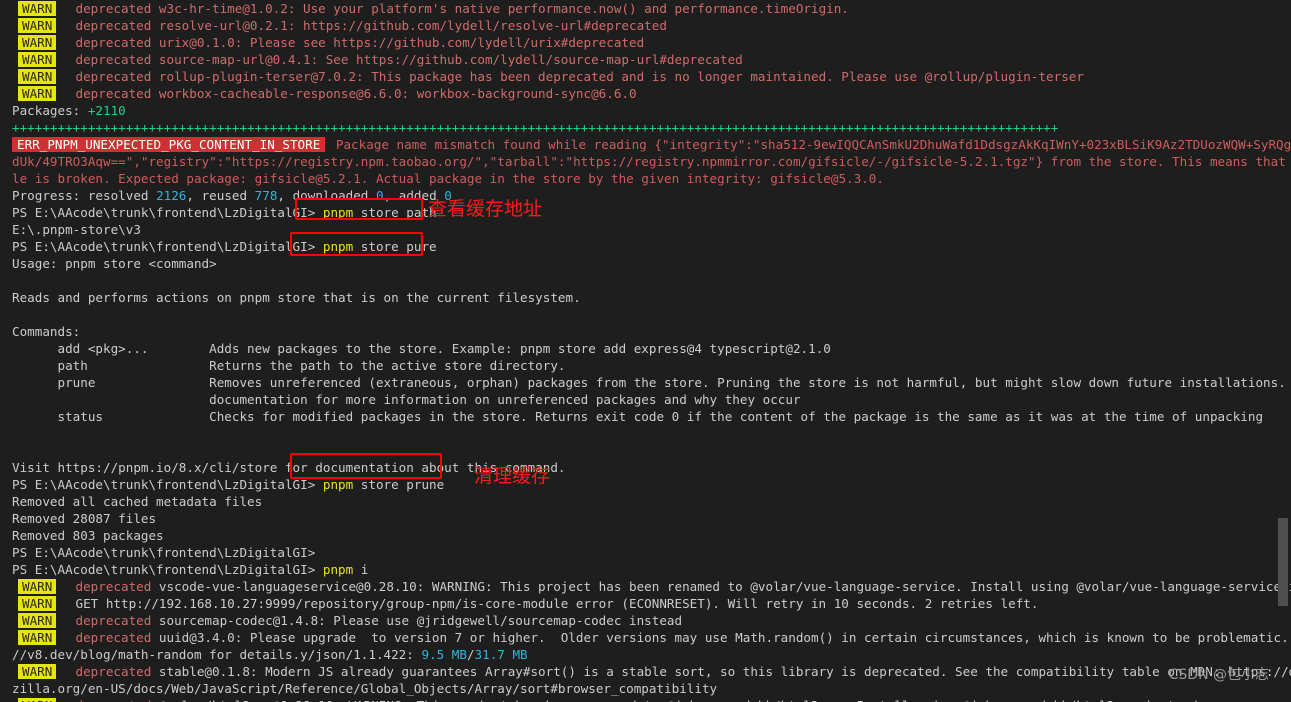 The height and width of the screenshot is (702, 1291). Describe the element at coordinates (1218, 675) in the screenshot. I see `watermark: CSDN @包小志` at that location.